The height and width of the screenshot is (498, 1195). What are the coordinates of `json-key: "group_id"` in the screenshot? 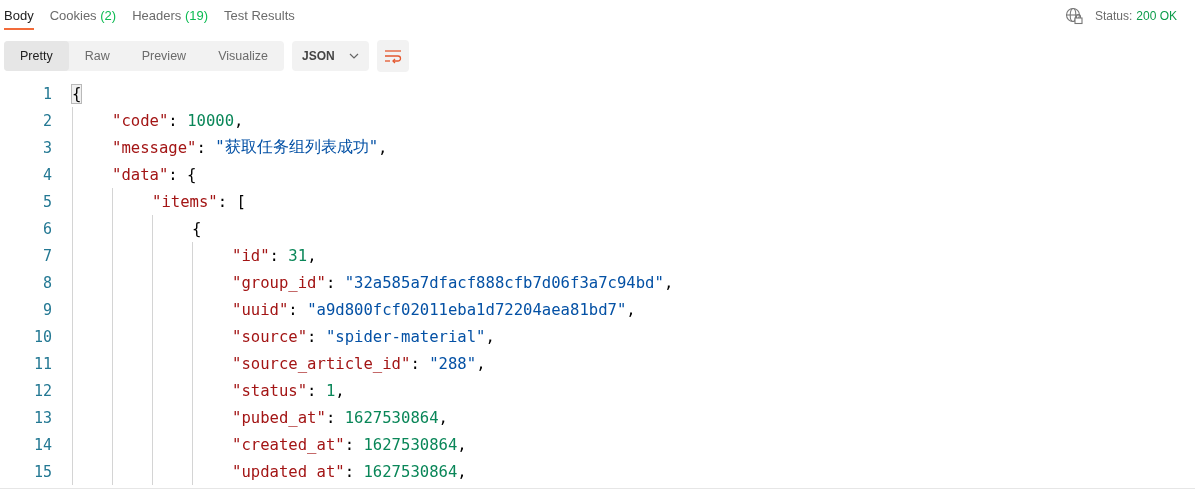 It's located at (279, 282).